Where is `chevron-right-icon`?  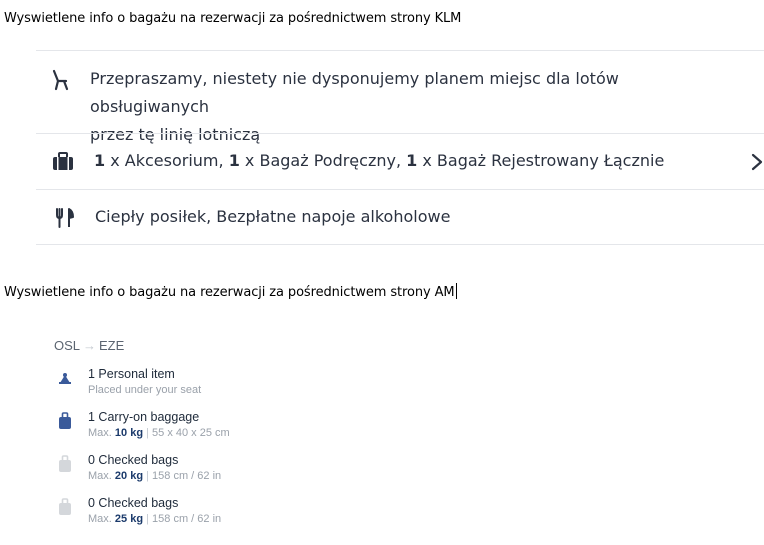 chevron-right-icon is located at coordinates (757, 162).